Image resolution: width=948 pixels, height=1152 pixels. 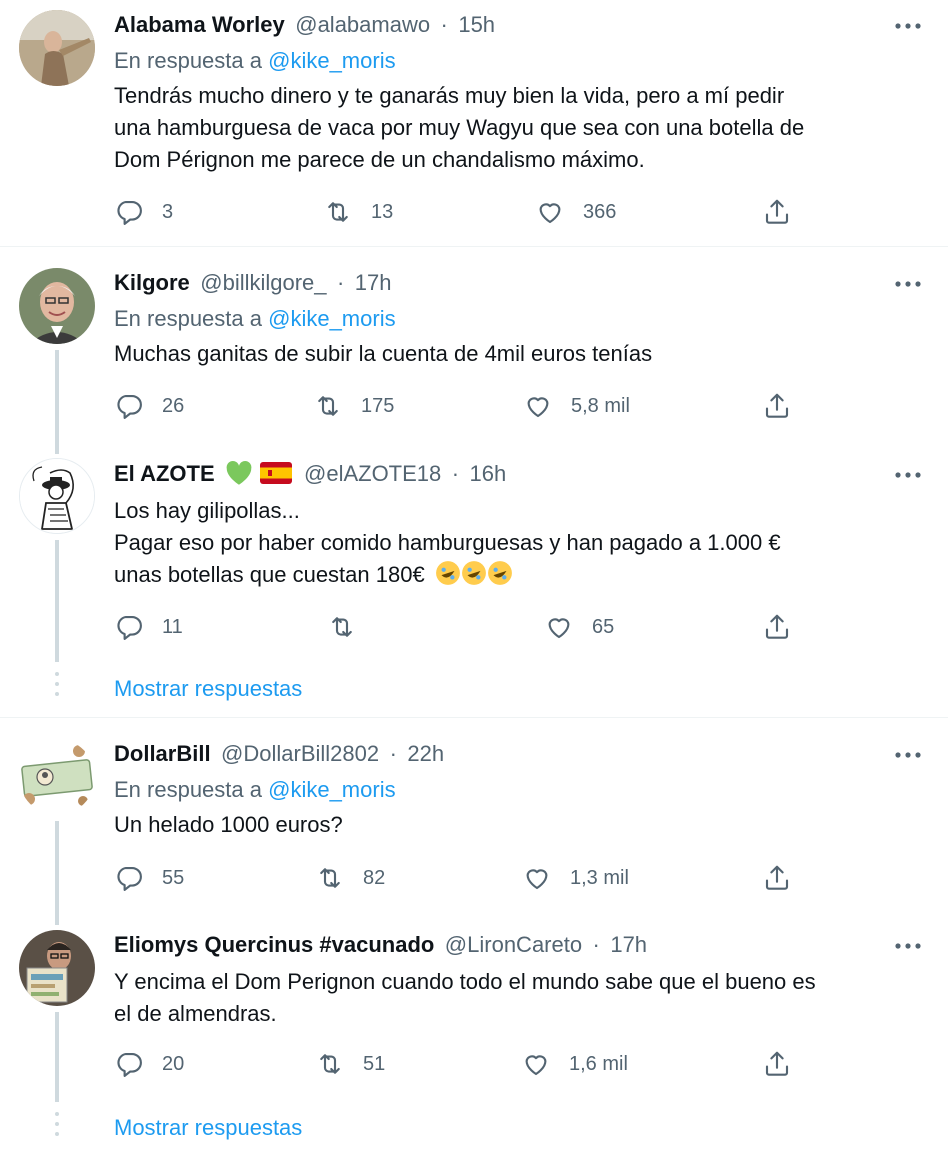 What do you see at coordinates (143, 212) in the screenshot?
I see `reply-button: 3` at bounding box center [143, 212].